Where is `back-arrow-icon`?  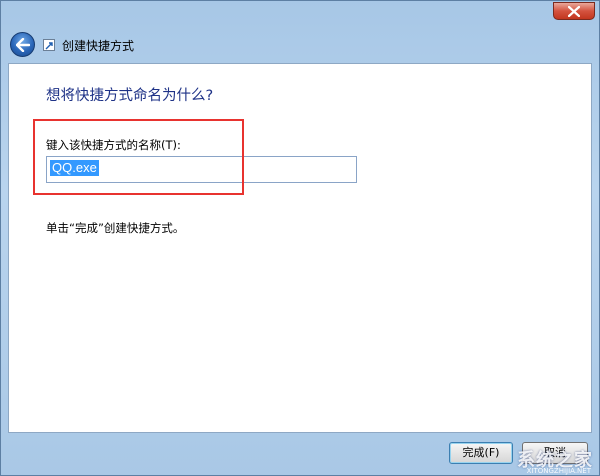 back-arrow-icon is located at coordinates (23, 45).